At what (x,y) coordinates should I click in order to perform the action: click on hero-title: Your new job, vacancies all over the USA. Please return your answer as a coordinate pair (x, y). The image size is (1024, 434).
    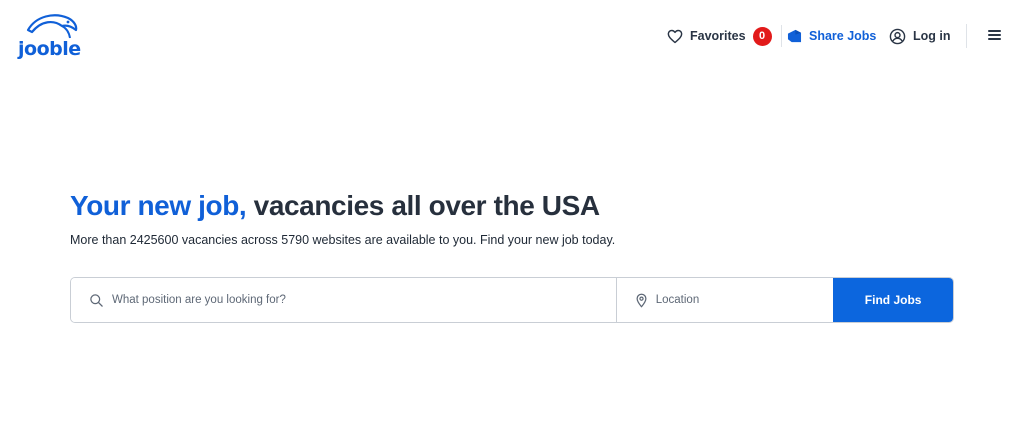
    Looking at the image, I should click on (335, 206).